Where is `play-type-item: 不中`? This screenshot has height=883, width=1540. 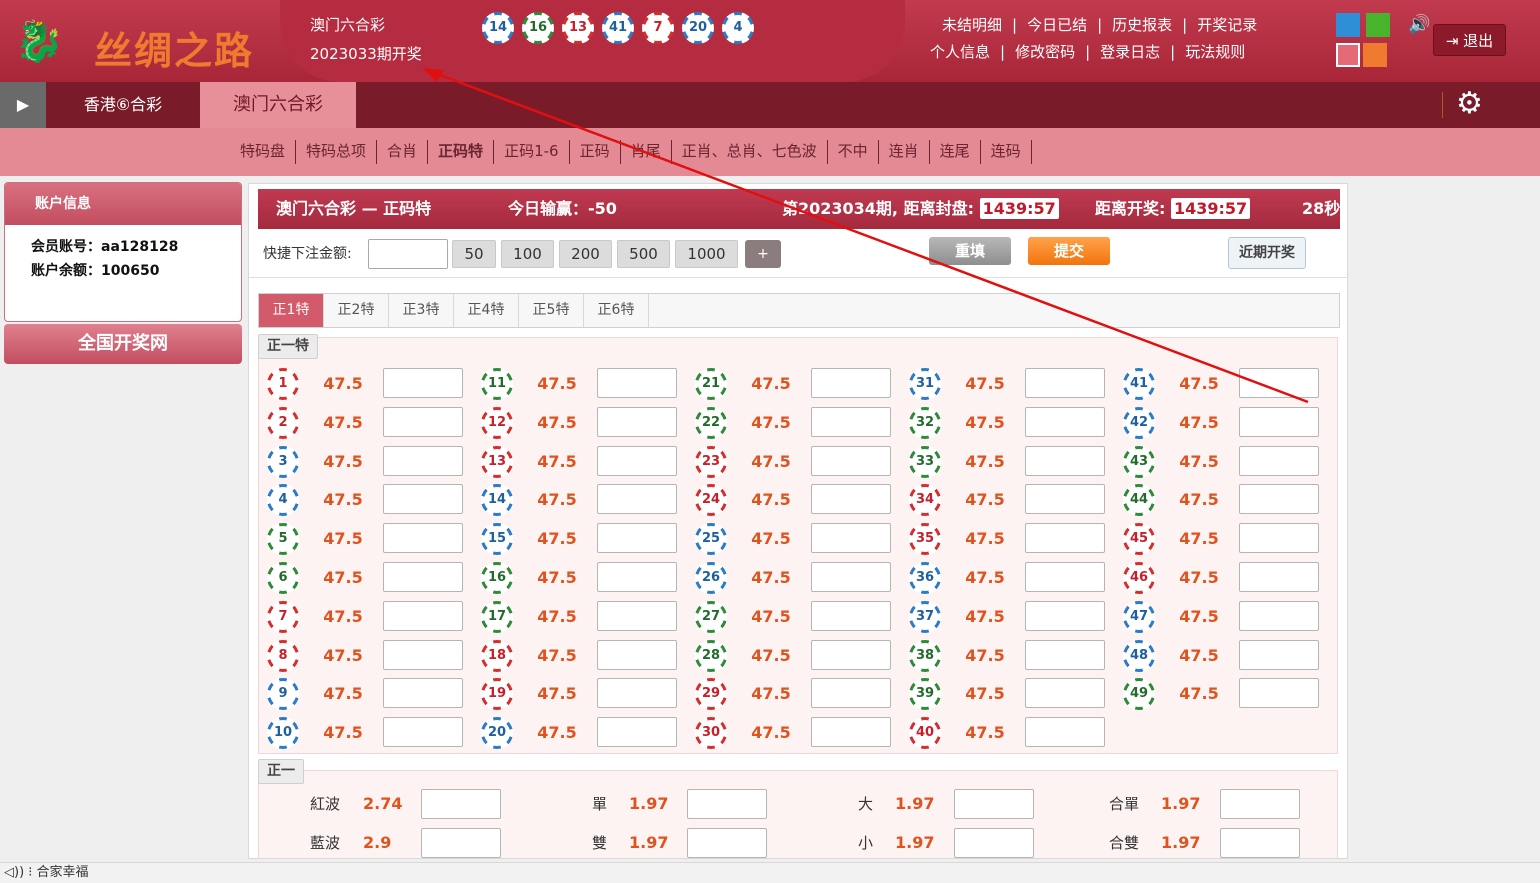 play-type-item: 不中 is located at coordinates (853, 152).